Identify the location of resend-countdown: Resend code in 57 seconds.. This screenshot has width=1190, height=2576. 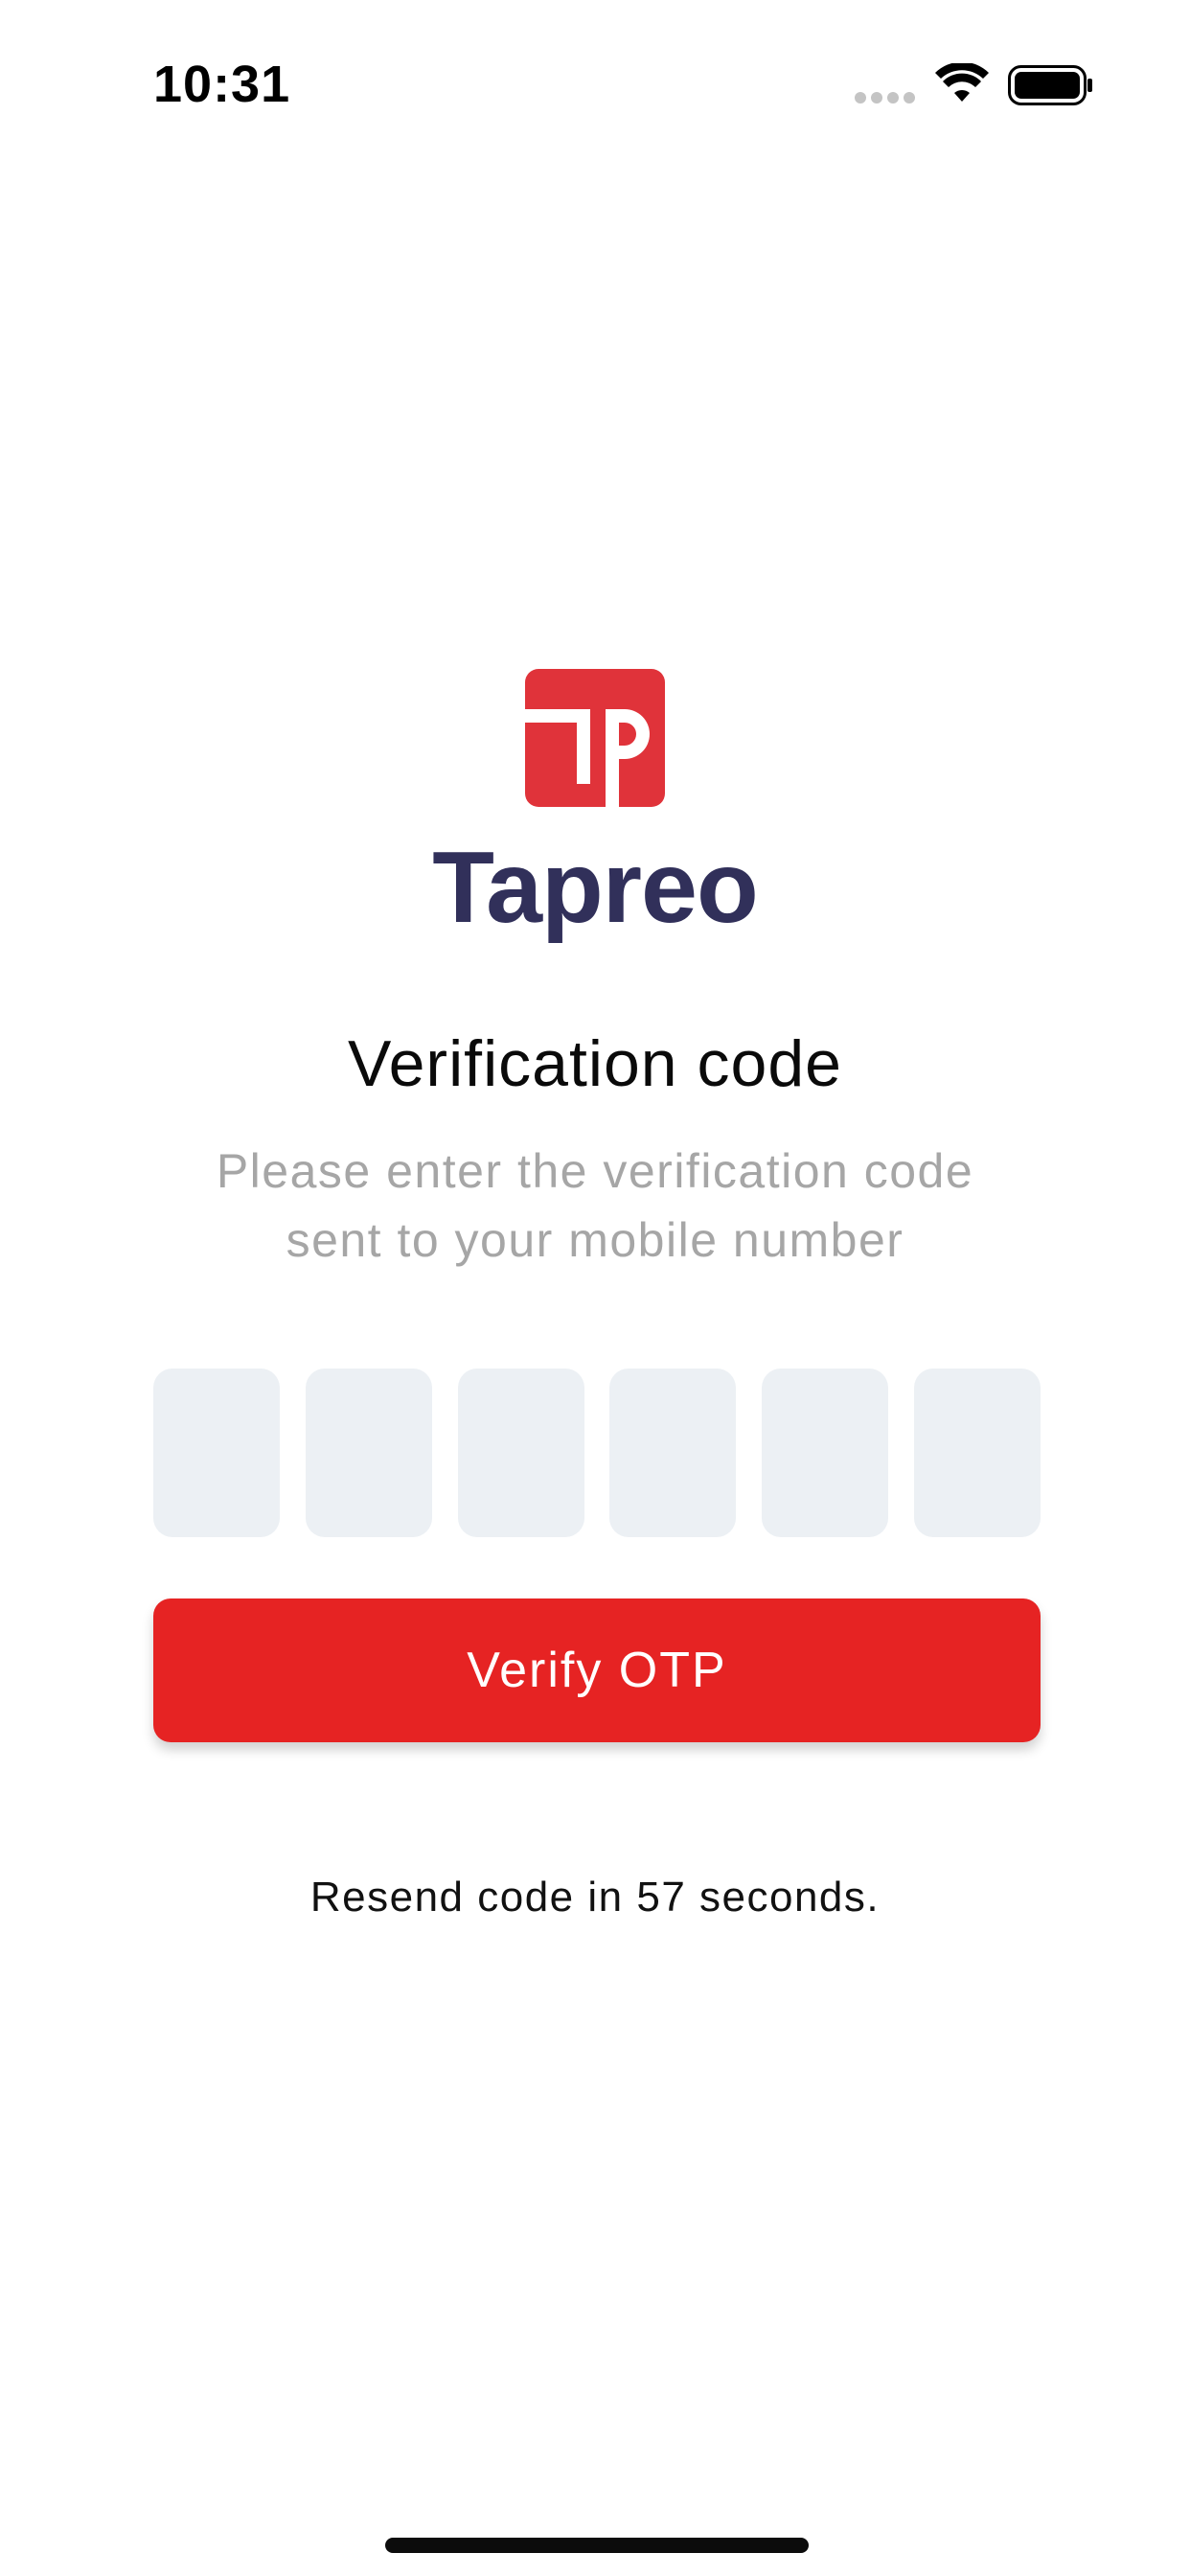
(595, 1897).